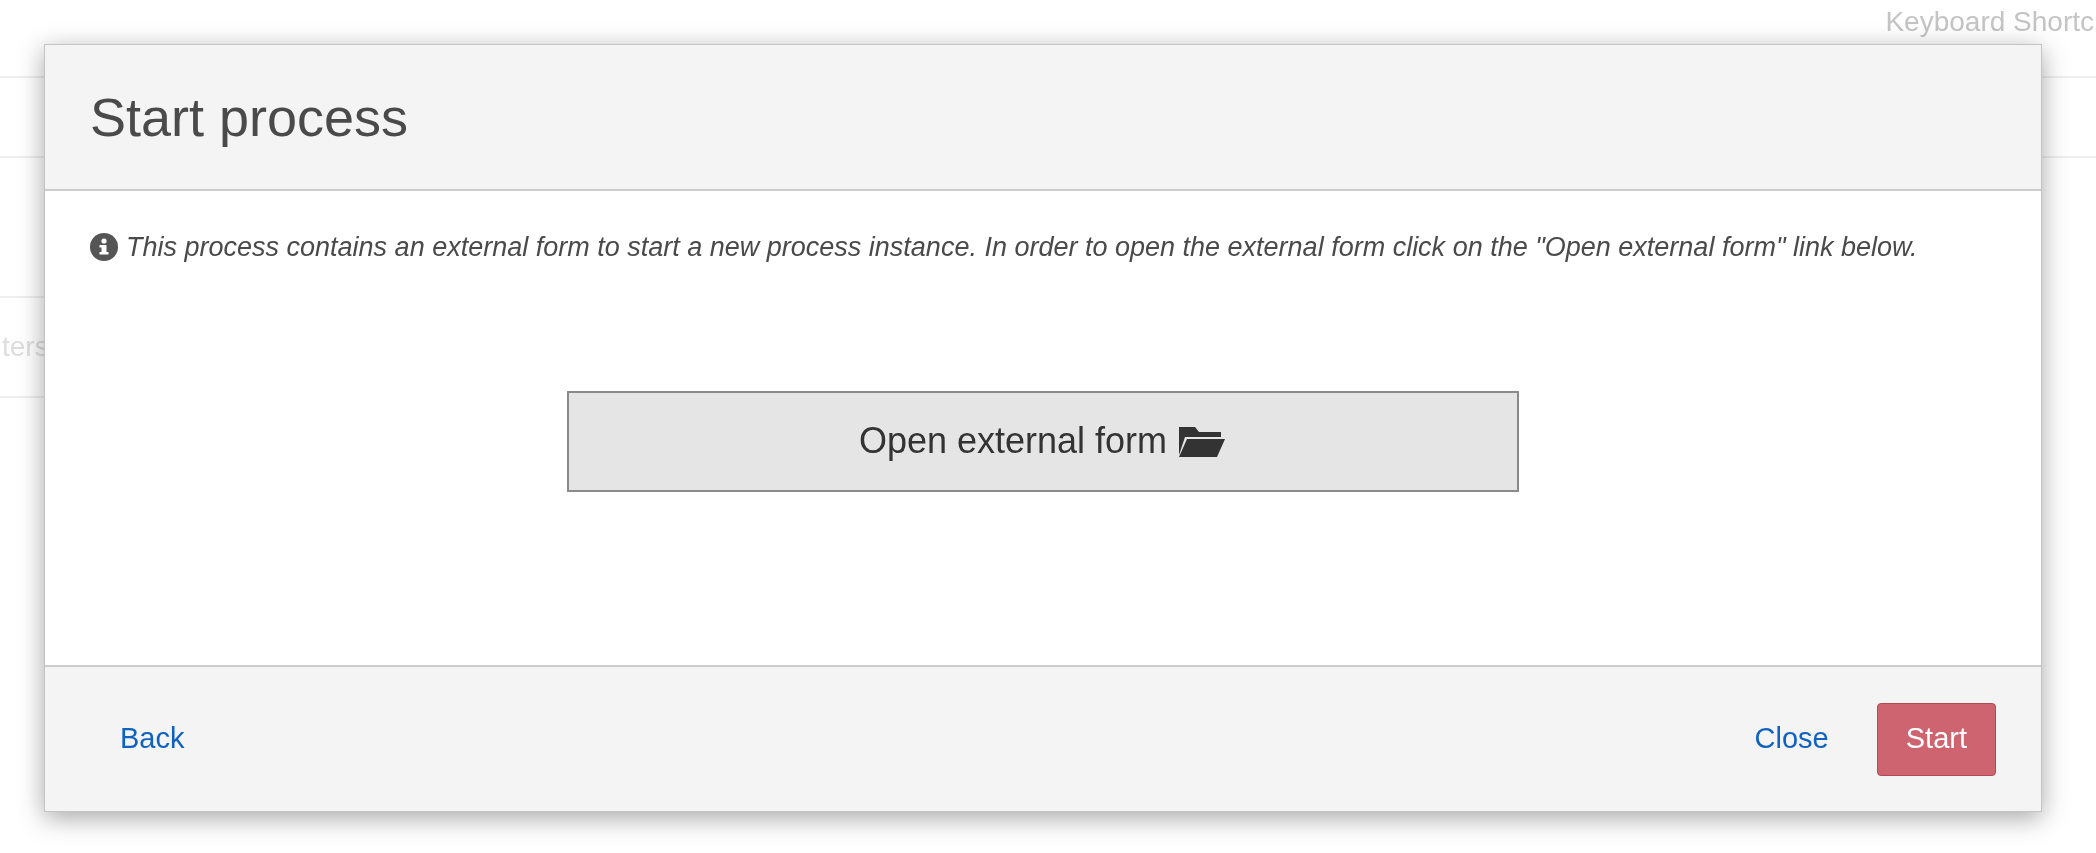 The height and width of the screenshot is (853, 2096). Describe the element at coordinates (1022, 247) in the screenshot. I see `info-message: This process contains an external form to start a new process instance. In order to open the external form click on the "Open external form" link below.` at that location.